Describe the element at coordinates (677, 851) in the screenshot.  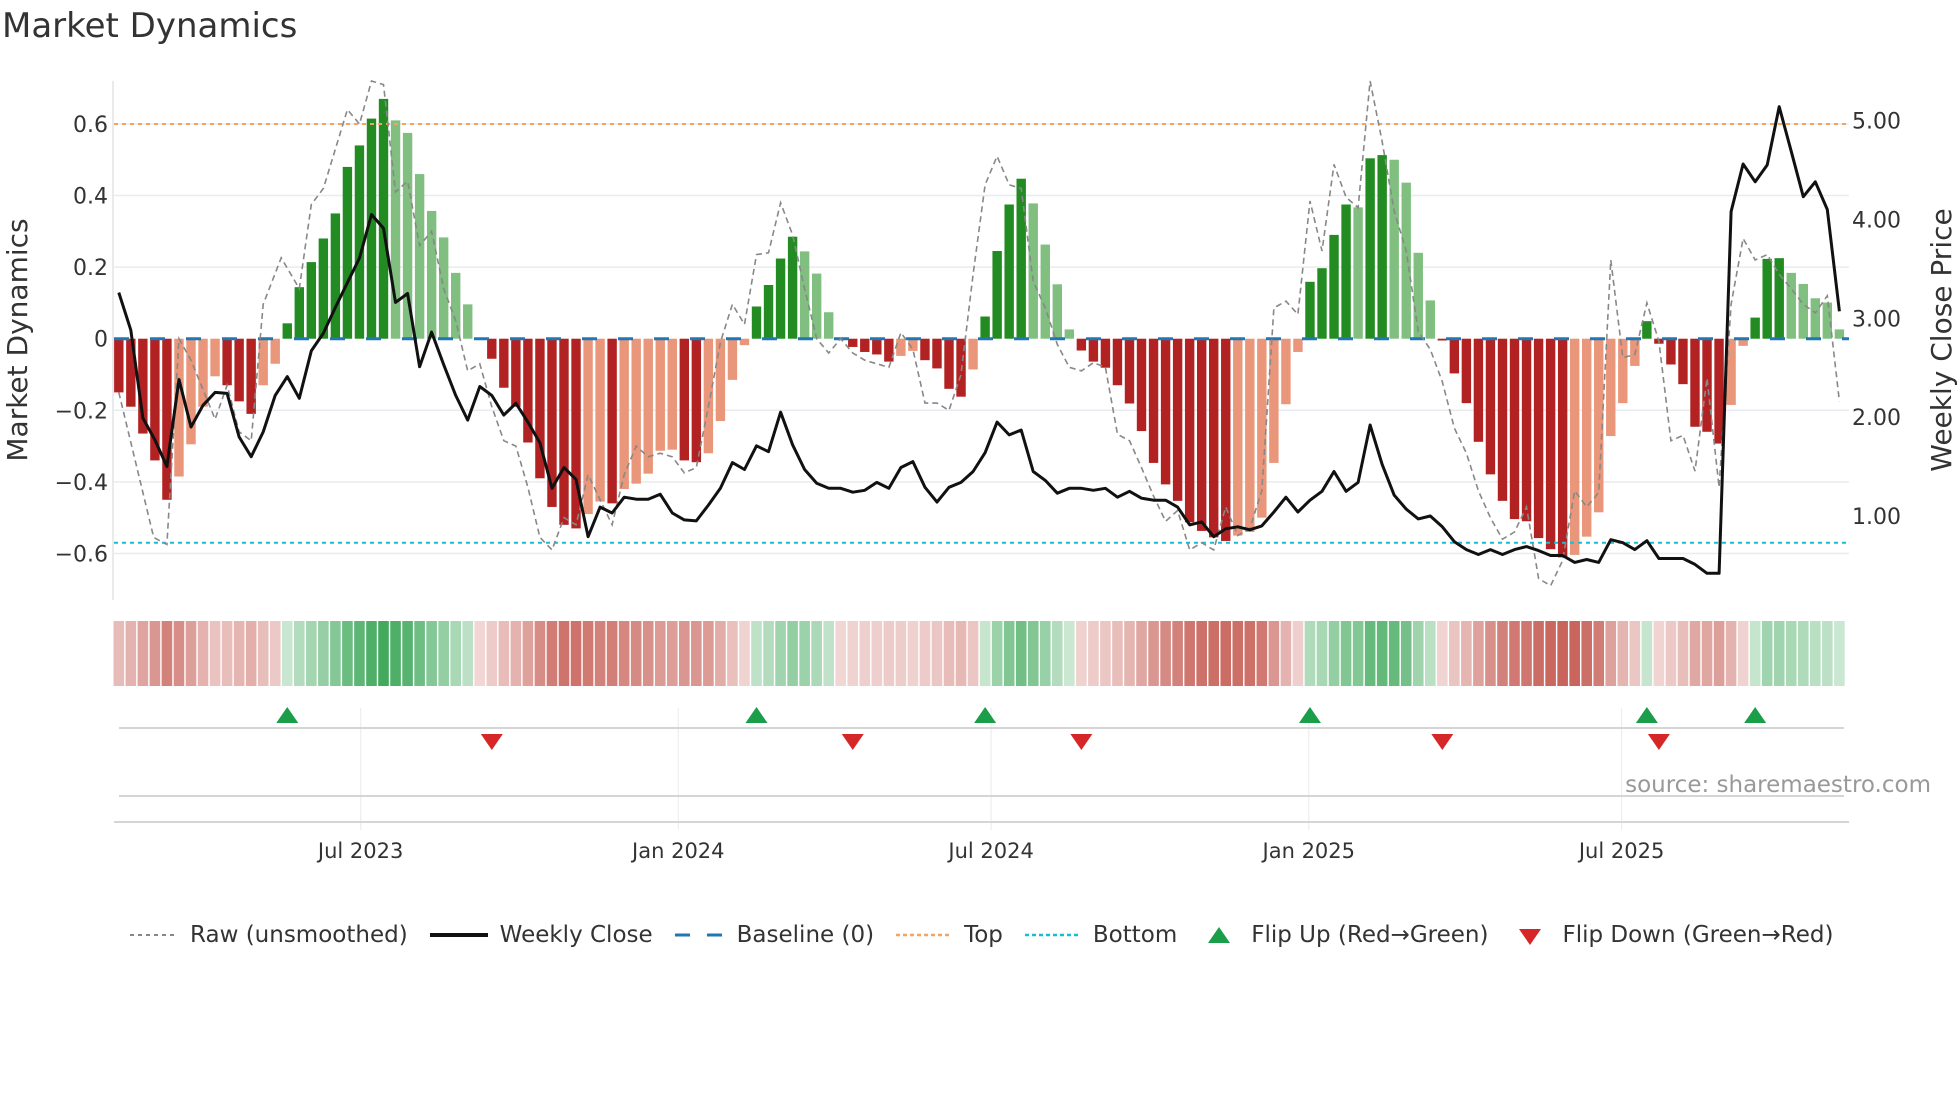
I see `x-tick-label: Jan 2024` at that location.